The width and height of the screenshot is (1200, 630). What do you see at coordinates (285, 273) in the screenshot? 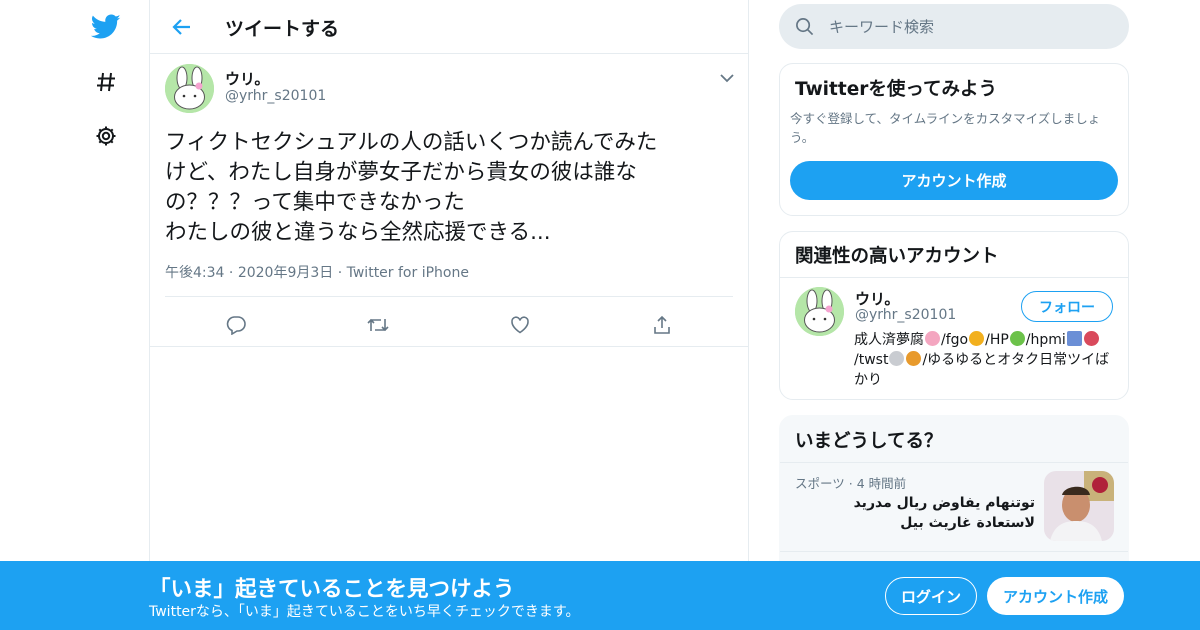
I see `tweet-date: 2020年9月3日` at bounding box center [285, 273].